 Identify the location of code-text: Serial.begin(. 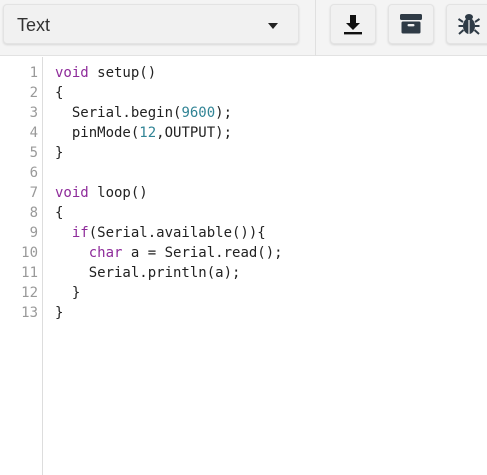
(118, 113).